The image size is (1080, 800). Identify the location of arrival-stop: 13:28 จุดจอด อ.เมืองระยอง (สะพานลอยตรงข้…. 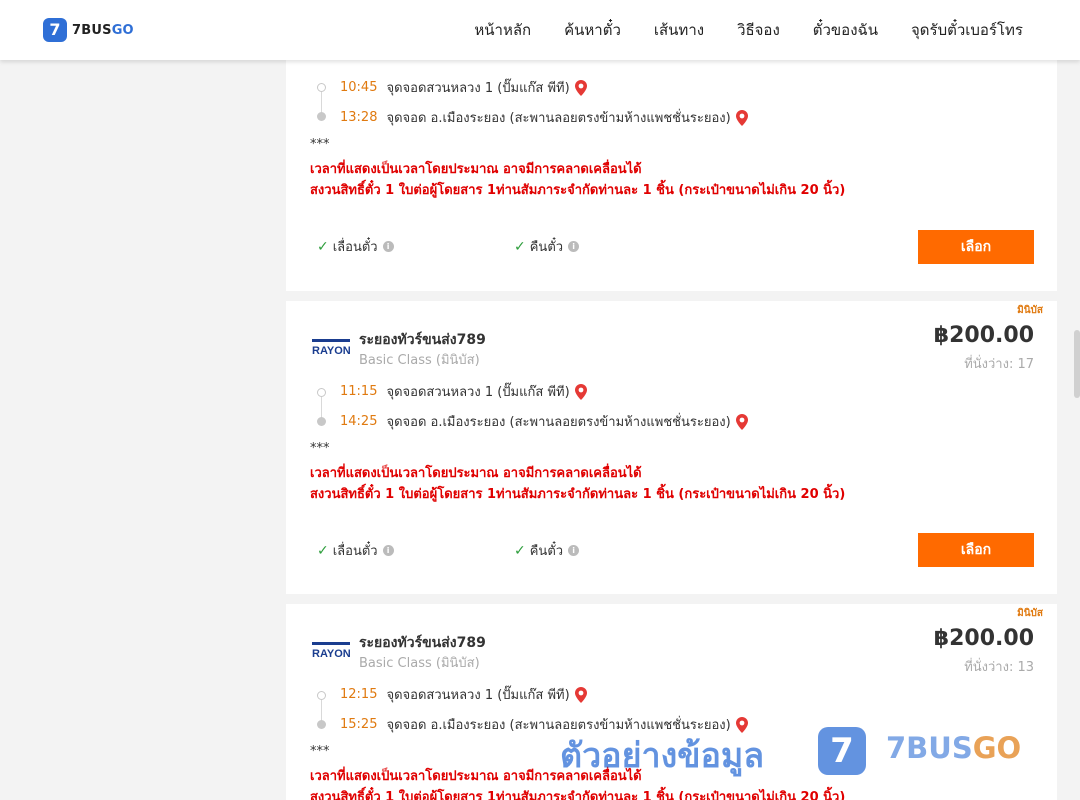
(544, 117).